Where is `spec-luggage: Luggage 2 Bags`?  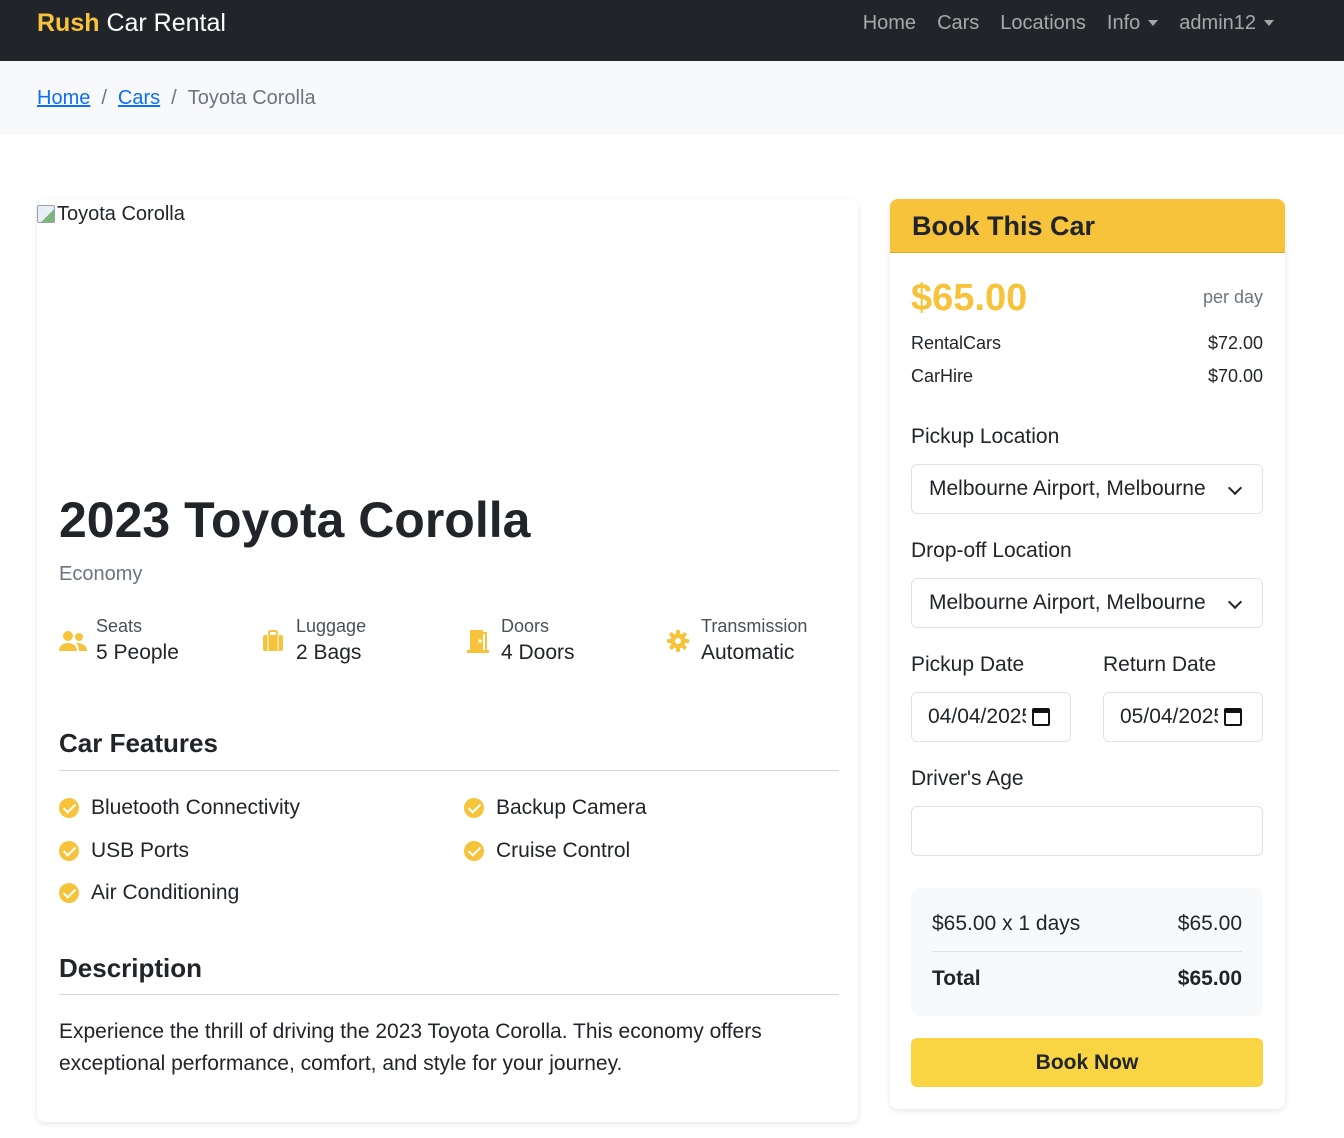
spec-luggage: Luggage 2 Bags is located at coordinates (312, 642).